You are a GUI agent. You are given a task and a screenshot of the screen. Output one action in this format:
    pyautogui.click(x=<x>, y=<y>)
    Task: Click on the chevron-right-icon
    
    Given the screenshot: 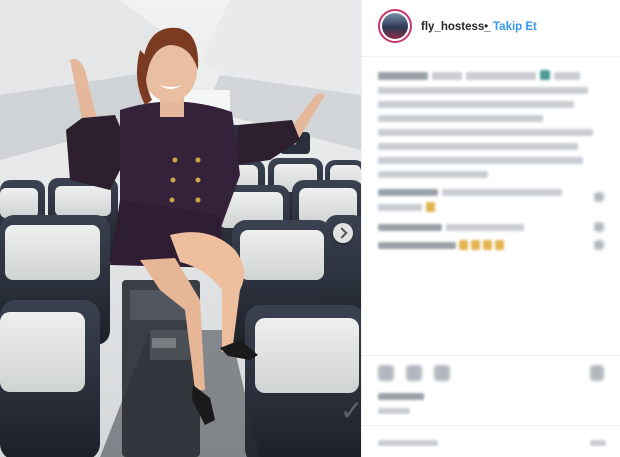 What is the action you would take?
    pyautogui.click(x=341, y=233)
    